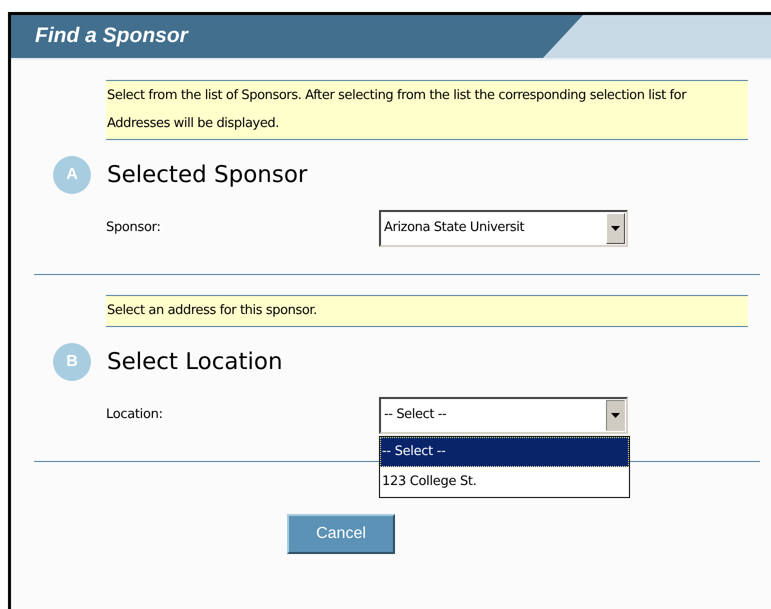  I want to click on section-heading: Select Location, so click(195, 362).